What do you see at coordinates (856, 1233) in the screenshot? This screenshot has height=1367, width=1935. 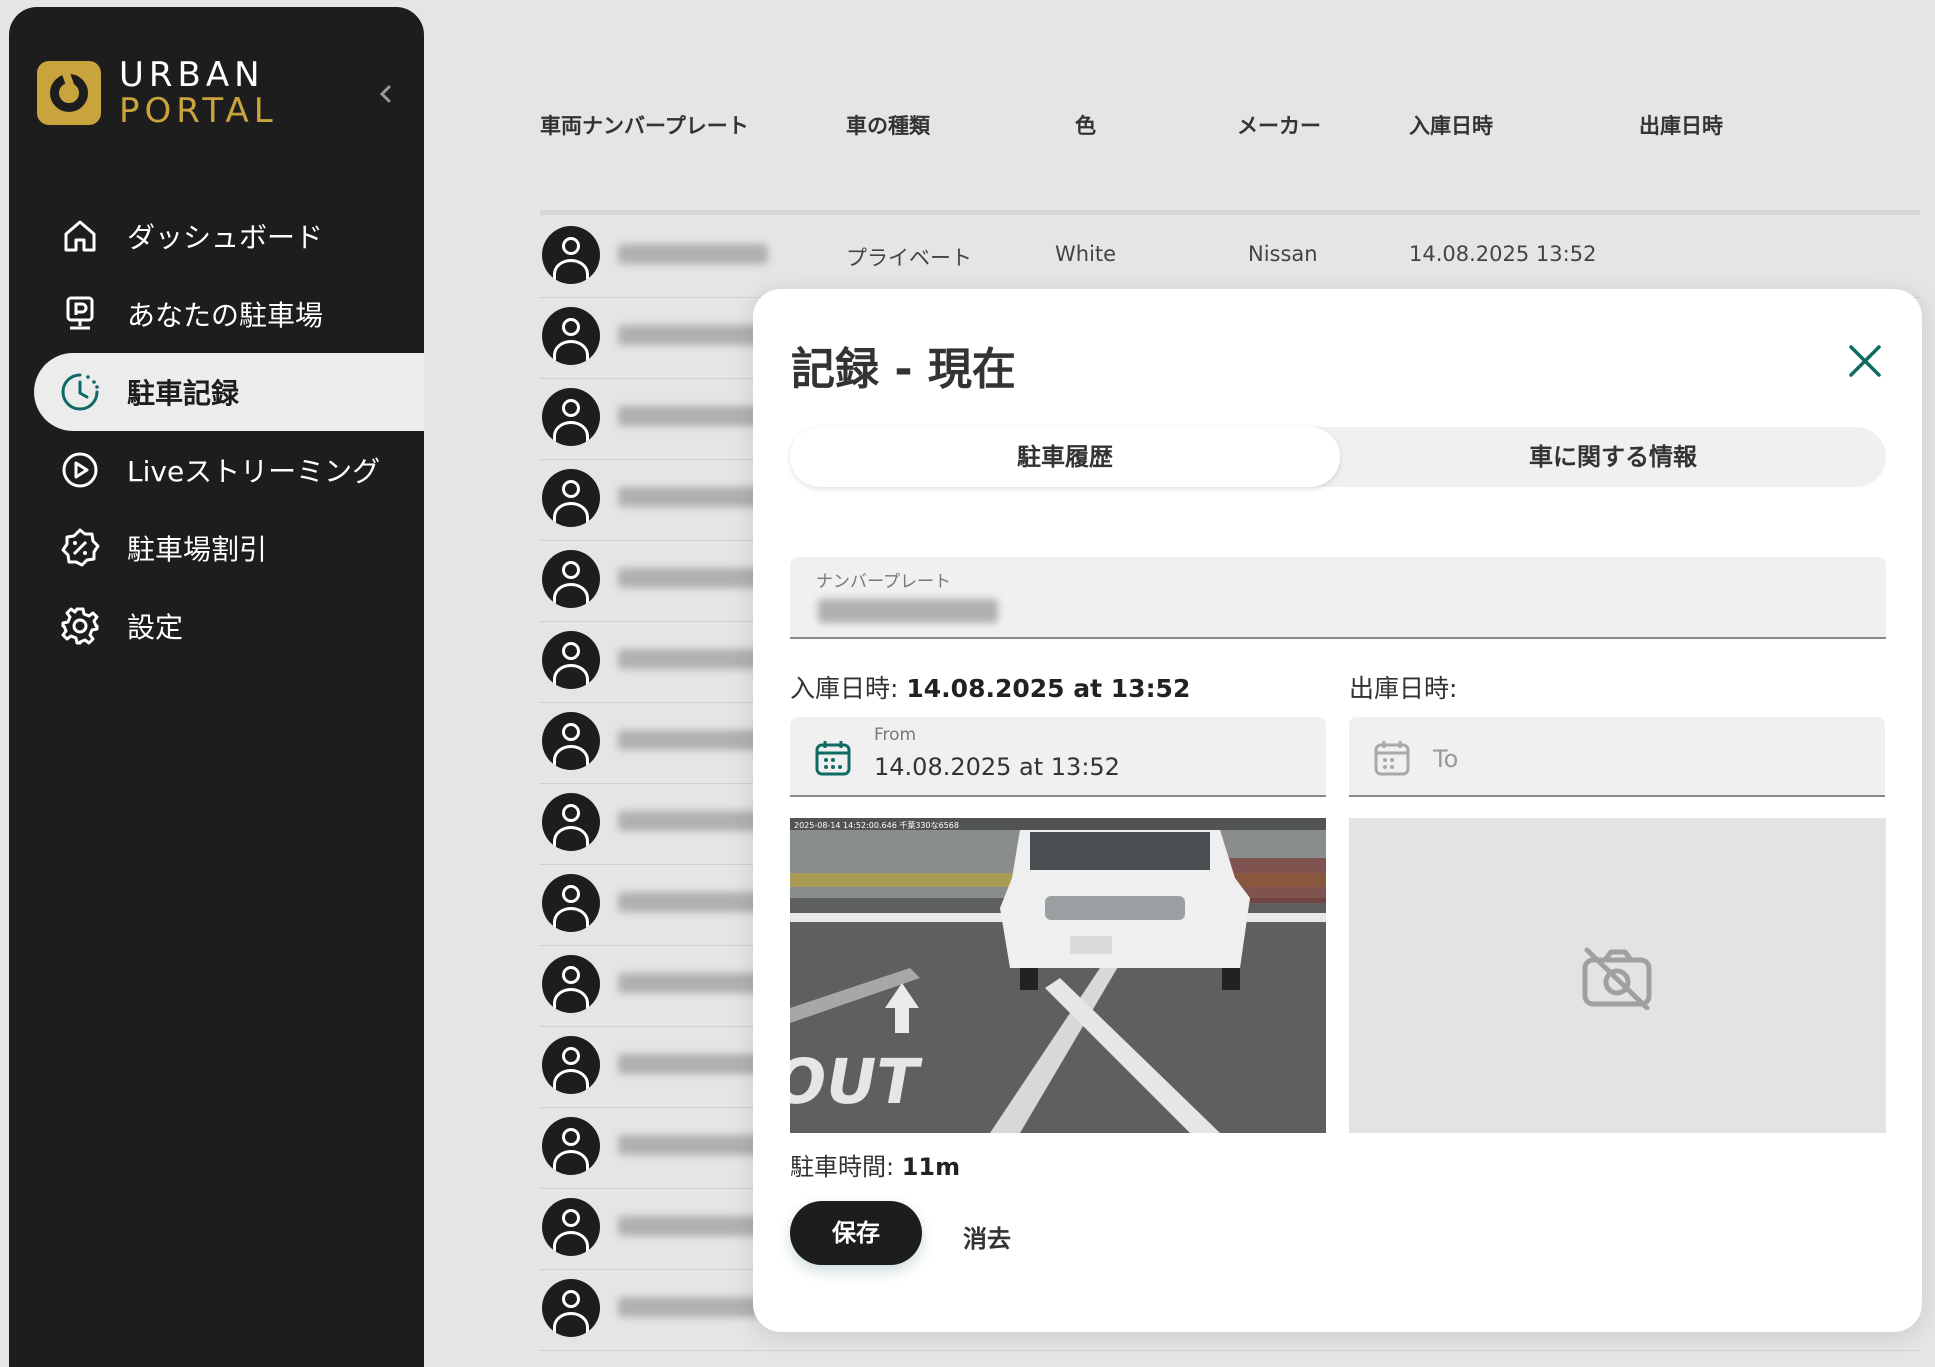 I see `save-button: 保存` at bounding box center [856, 1233].